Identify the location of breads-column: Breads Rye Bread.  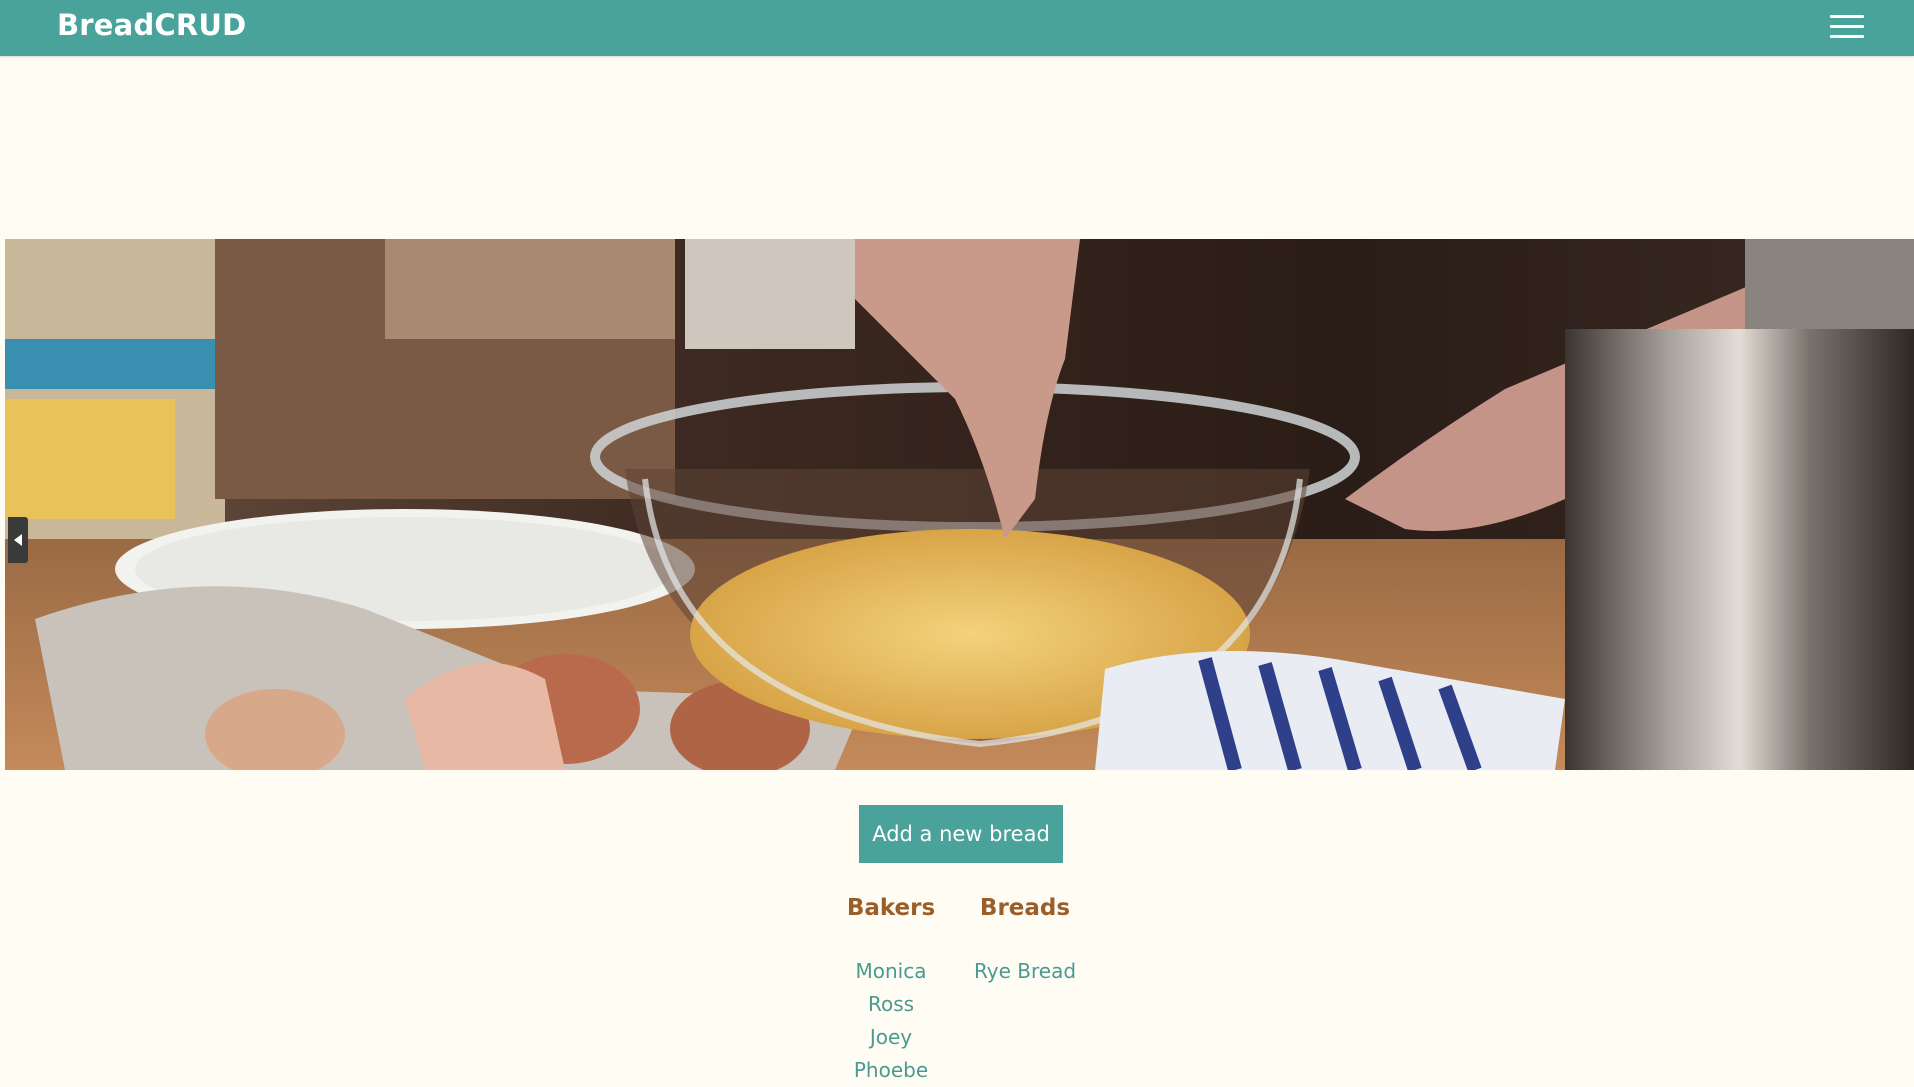
(1025, 941).